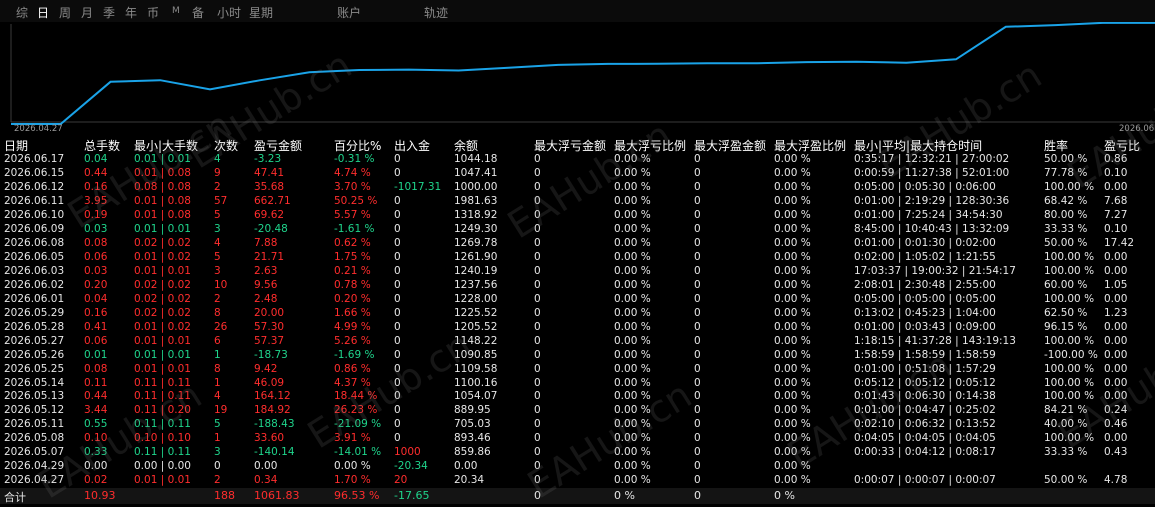 The image size is (1155, 507). I want to click on cell-max-float-loss: 0, so click(537, 214).